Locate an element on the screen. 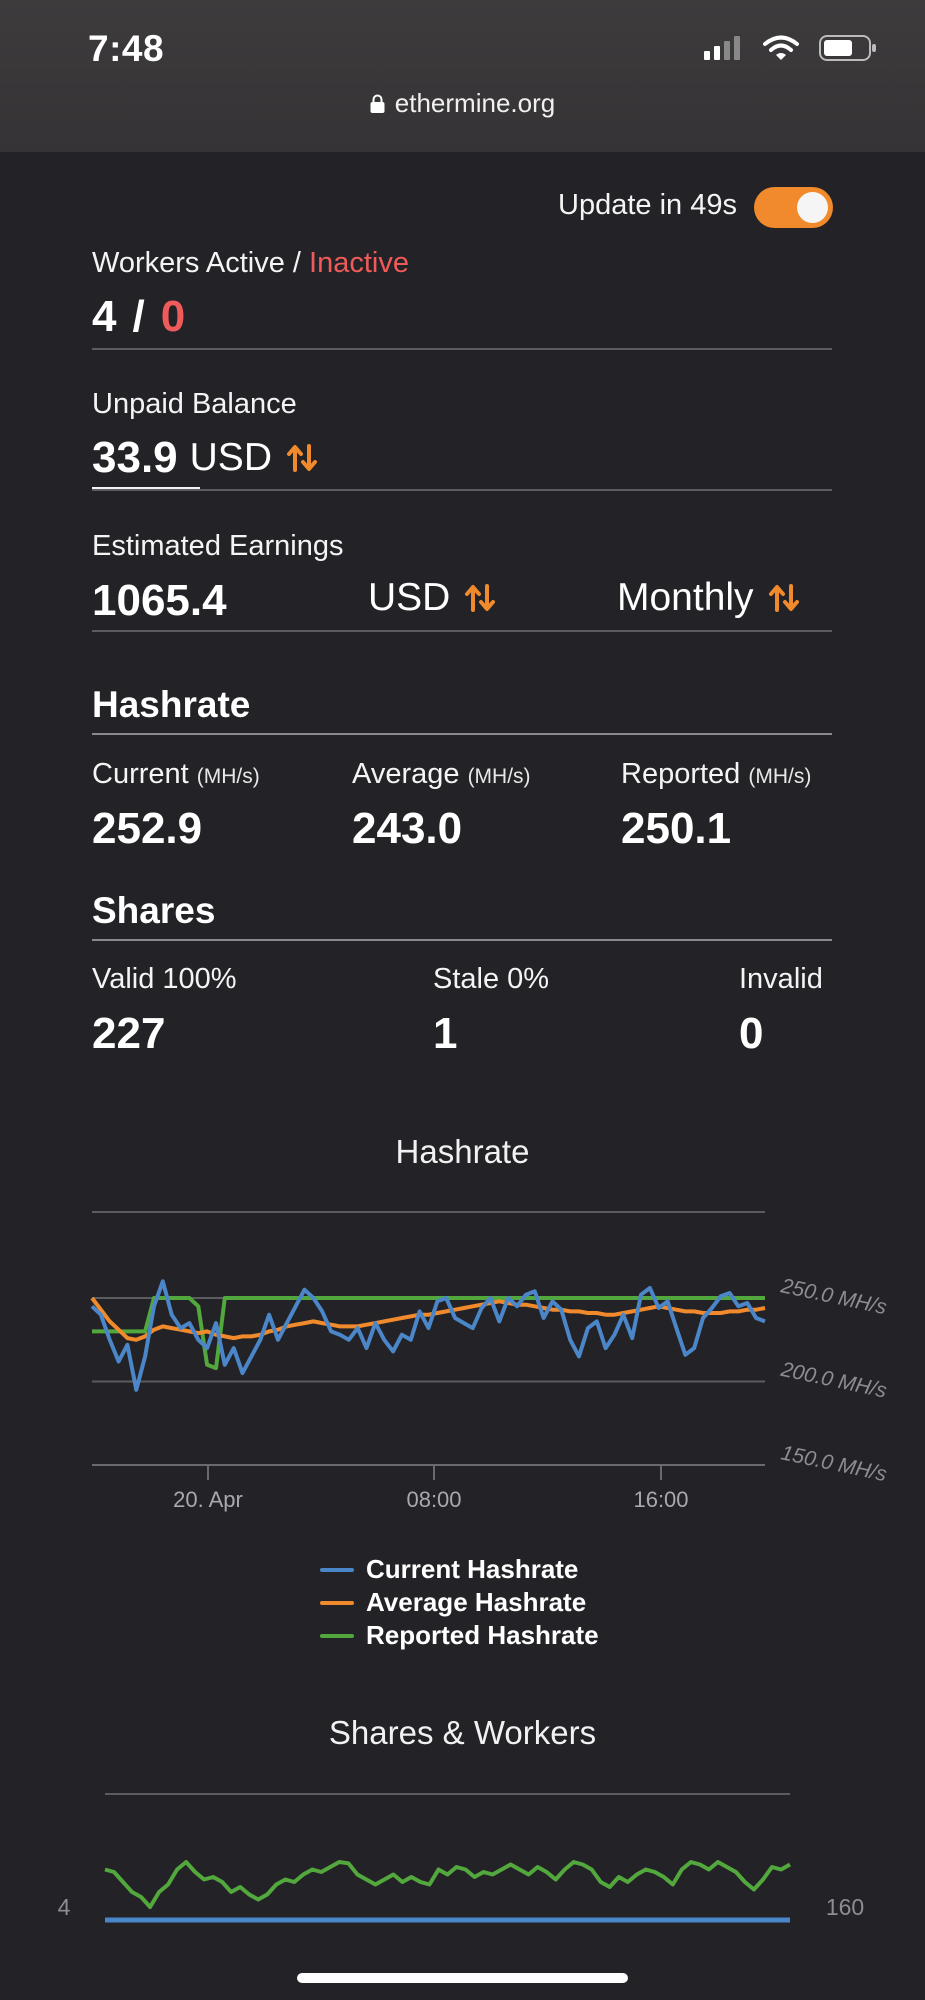 This screenshot has width=925, height=2000. cellular-signal-icon is located at coordinates (722, 48).